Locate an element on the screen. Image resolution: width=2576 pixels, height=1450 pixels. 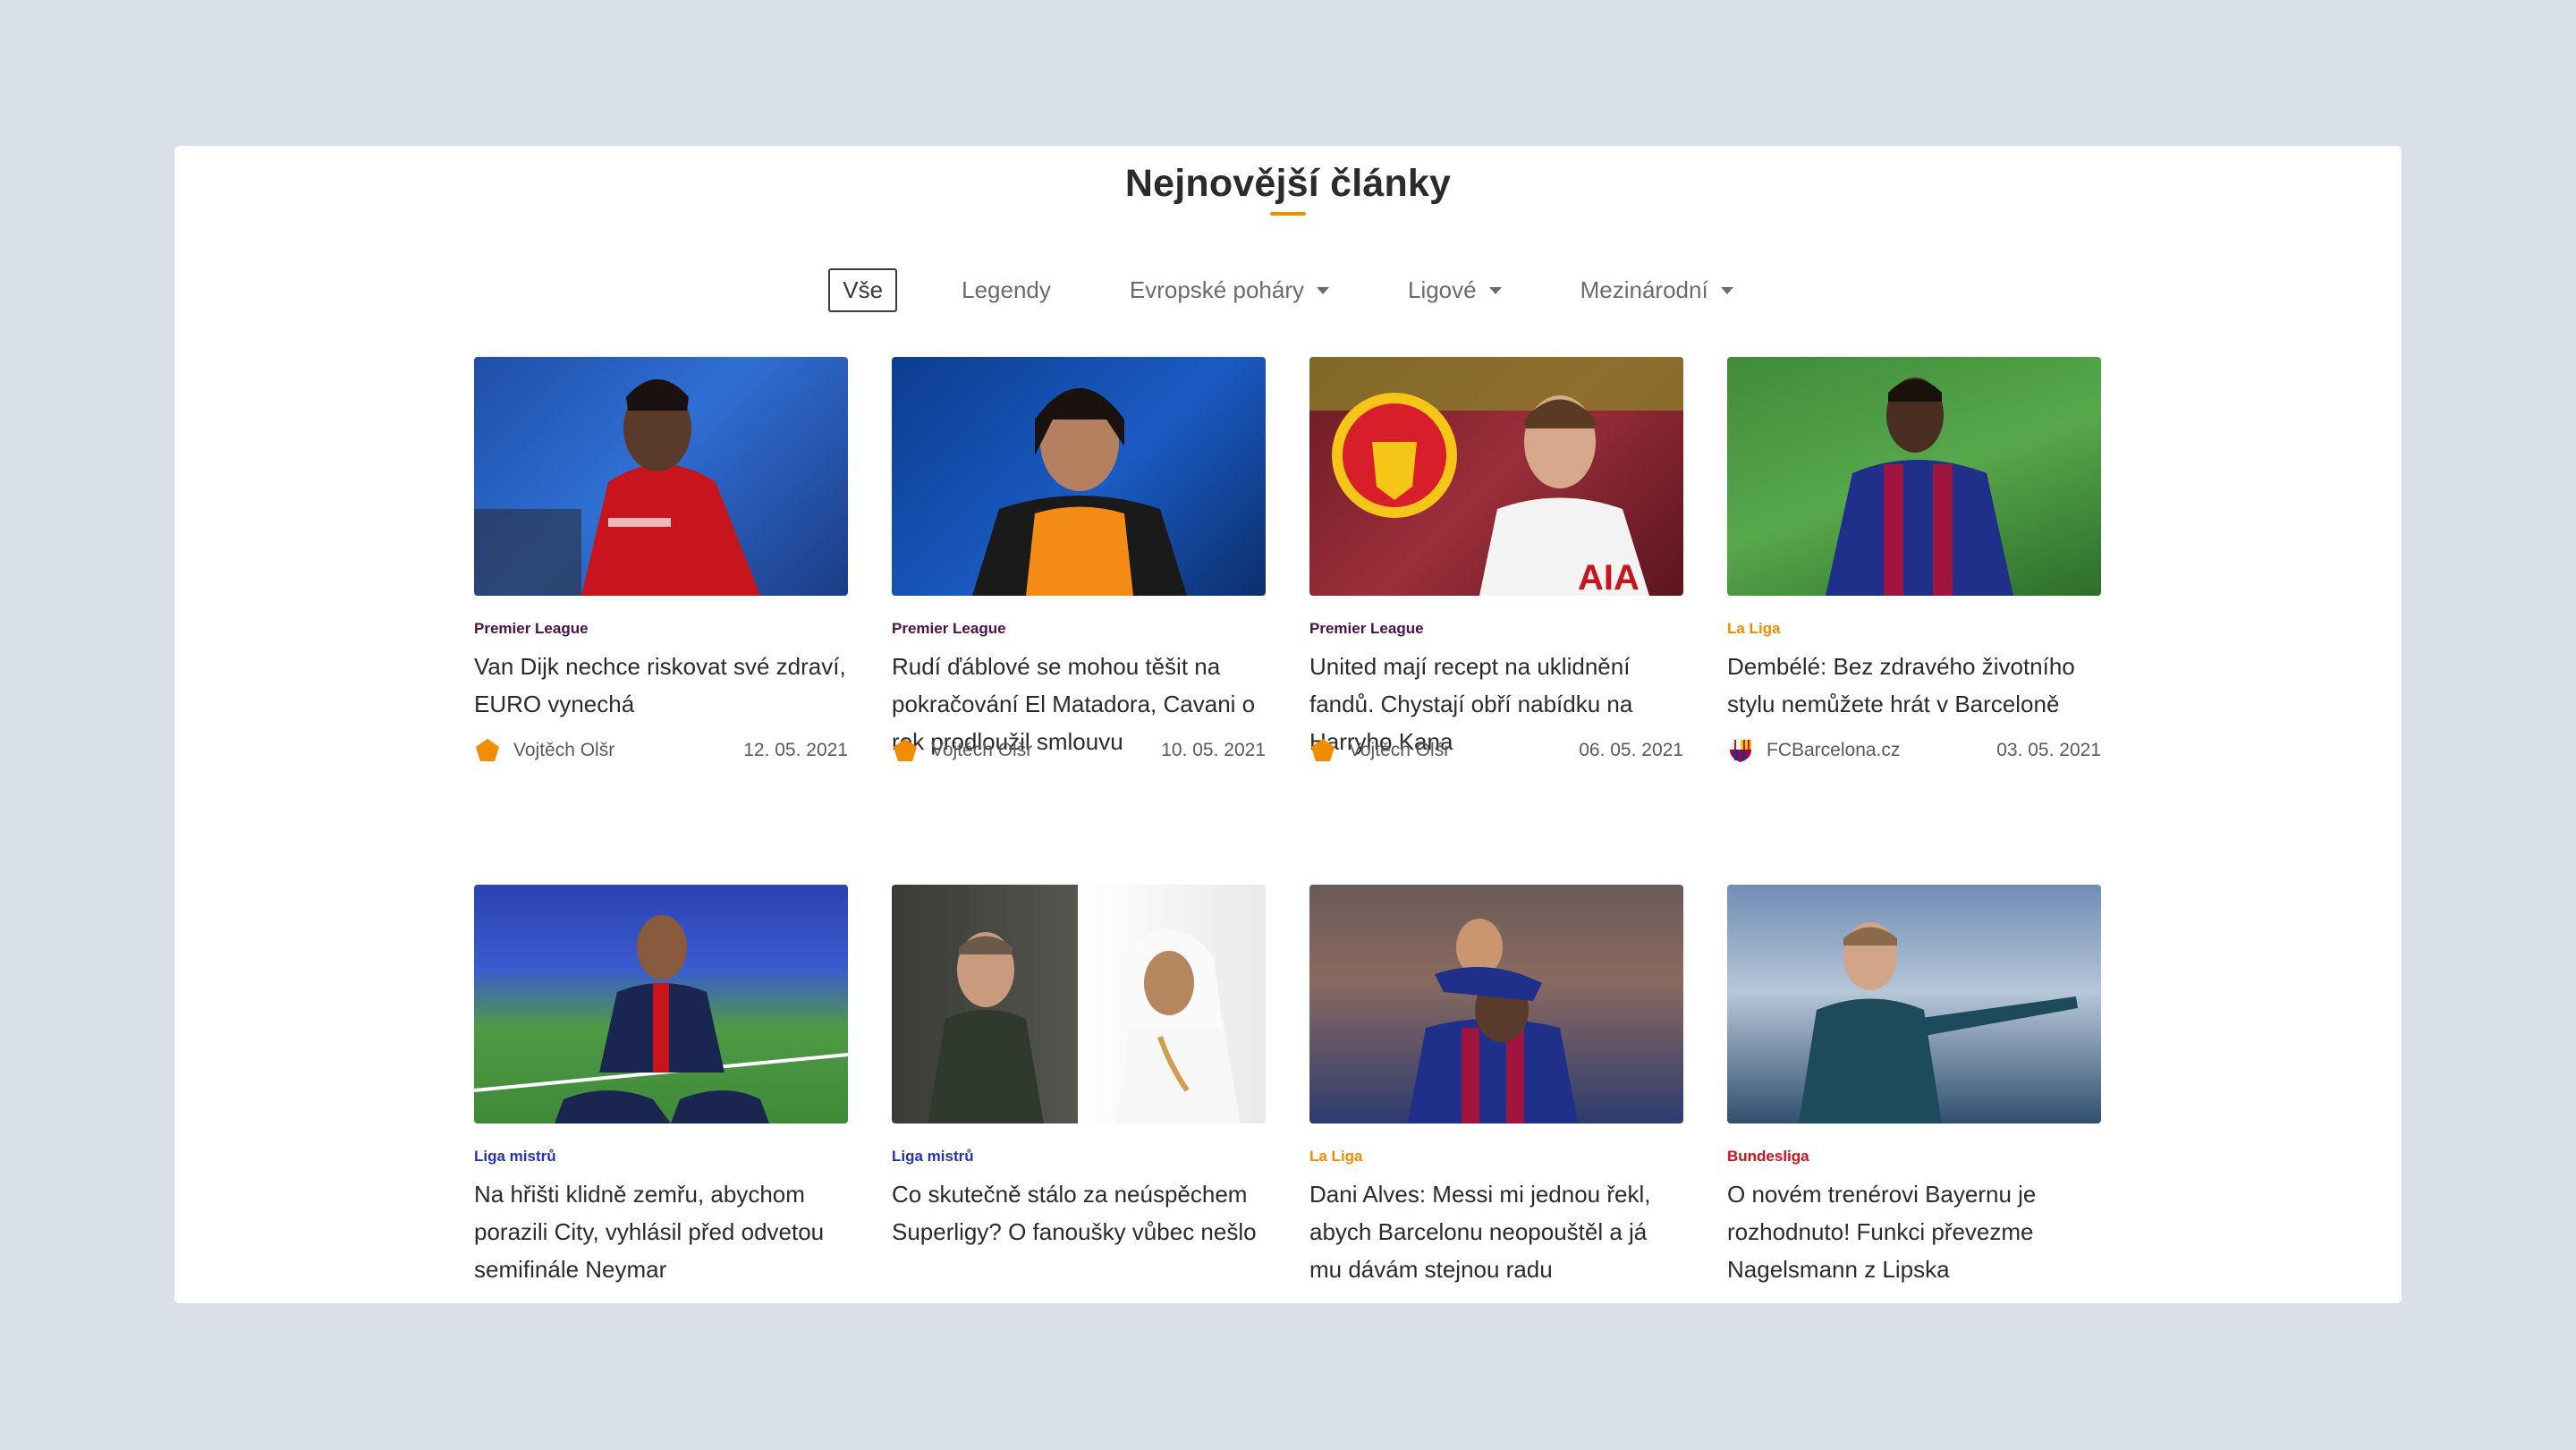
article-meta: Vojtěch Olšr 10. 05. 2021 is located at coordinates (1079, 750).